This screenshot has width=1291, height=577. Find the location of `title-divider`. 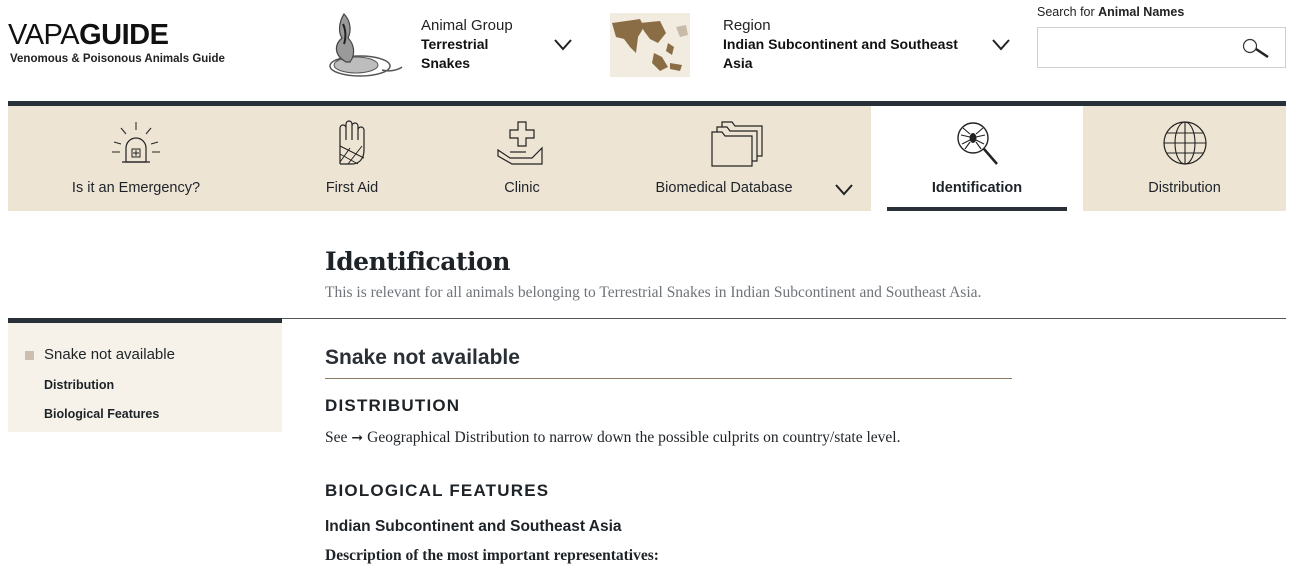

title-divider is located at coordinates (784, 318).